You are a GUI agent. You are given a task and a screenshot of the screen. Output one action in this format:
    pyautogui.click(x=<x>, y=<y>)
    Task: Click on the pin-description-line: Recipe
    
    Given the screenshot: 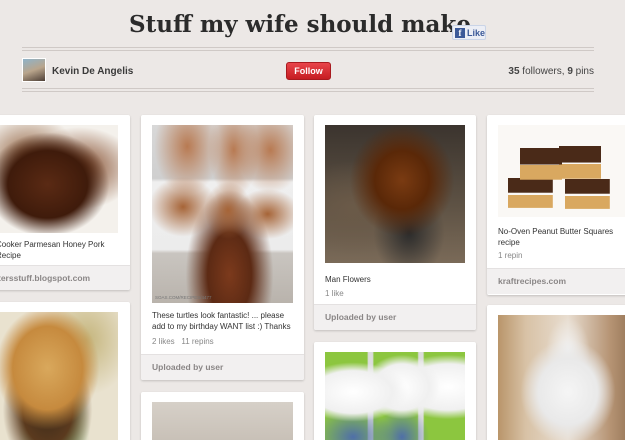 What is the action you would take?
    pyautogui.click(x=10, y=255)
    